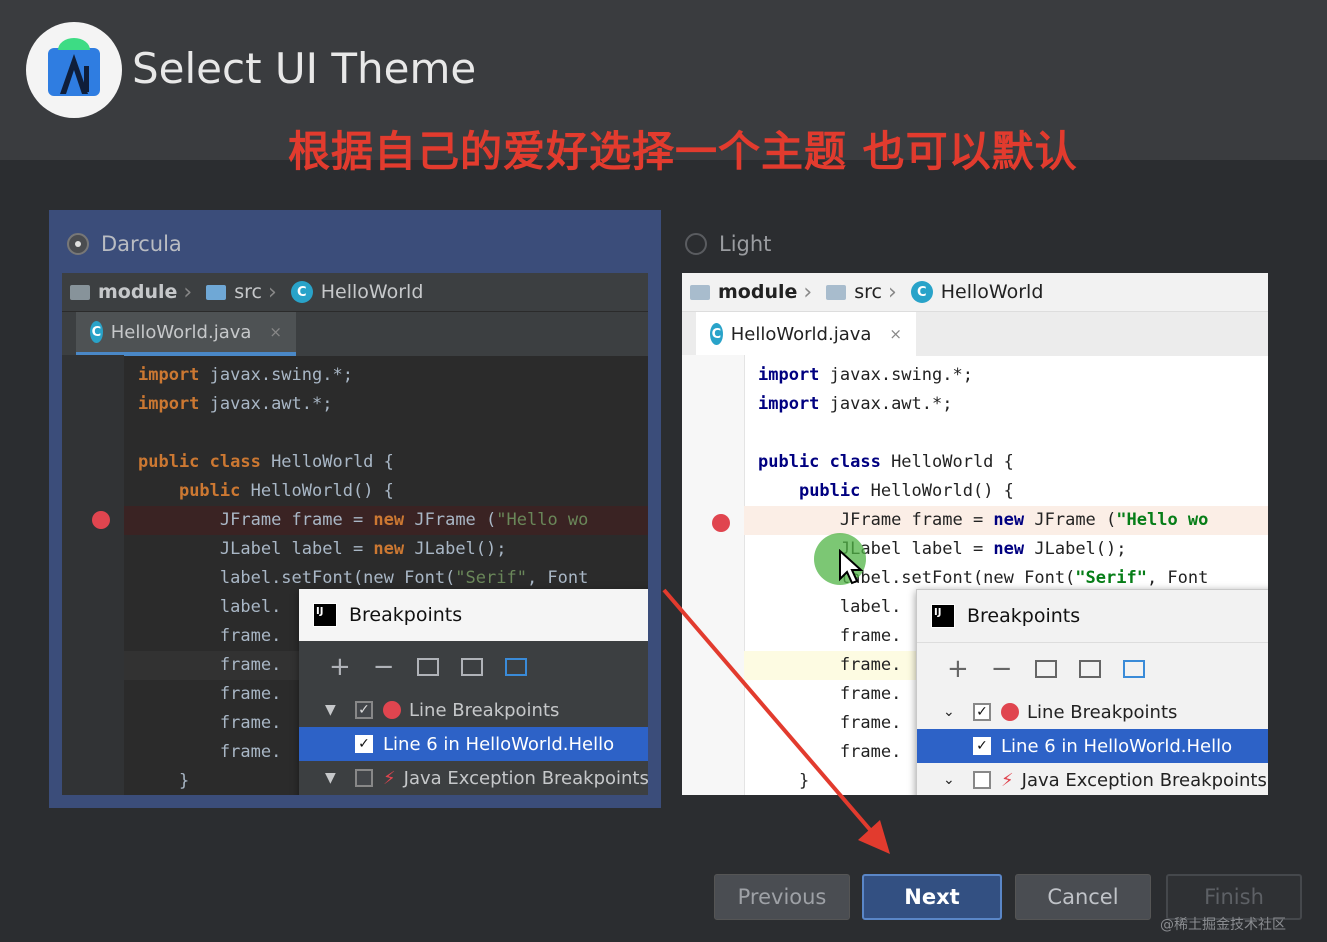 The image size is (1327, 942). What do you see at coordinates (776, 721) in the screenshot?
I see `annotation-arrow-icon` at bounding box center [776, 721].